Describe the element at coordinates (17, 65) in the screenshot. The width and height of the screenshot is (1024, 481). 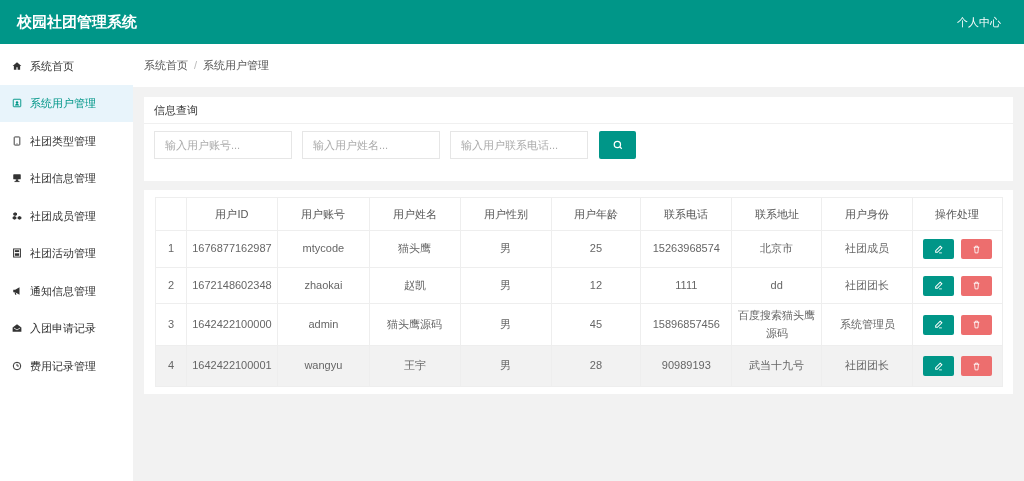
I see `home-icon` at that location.